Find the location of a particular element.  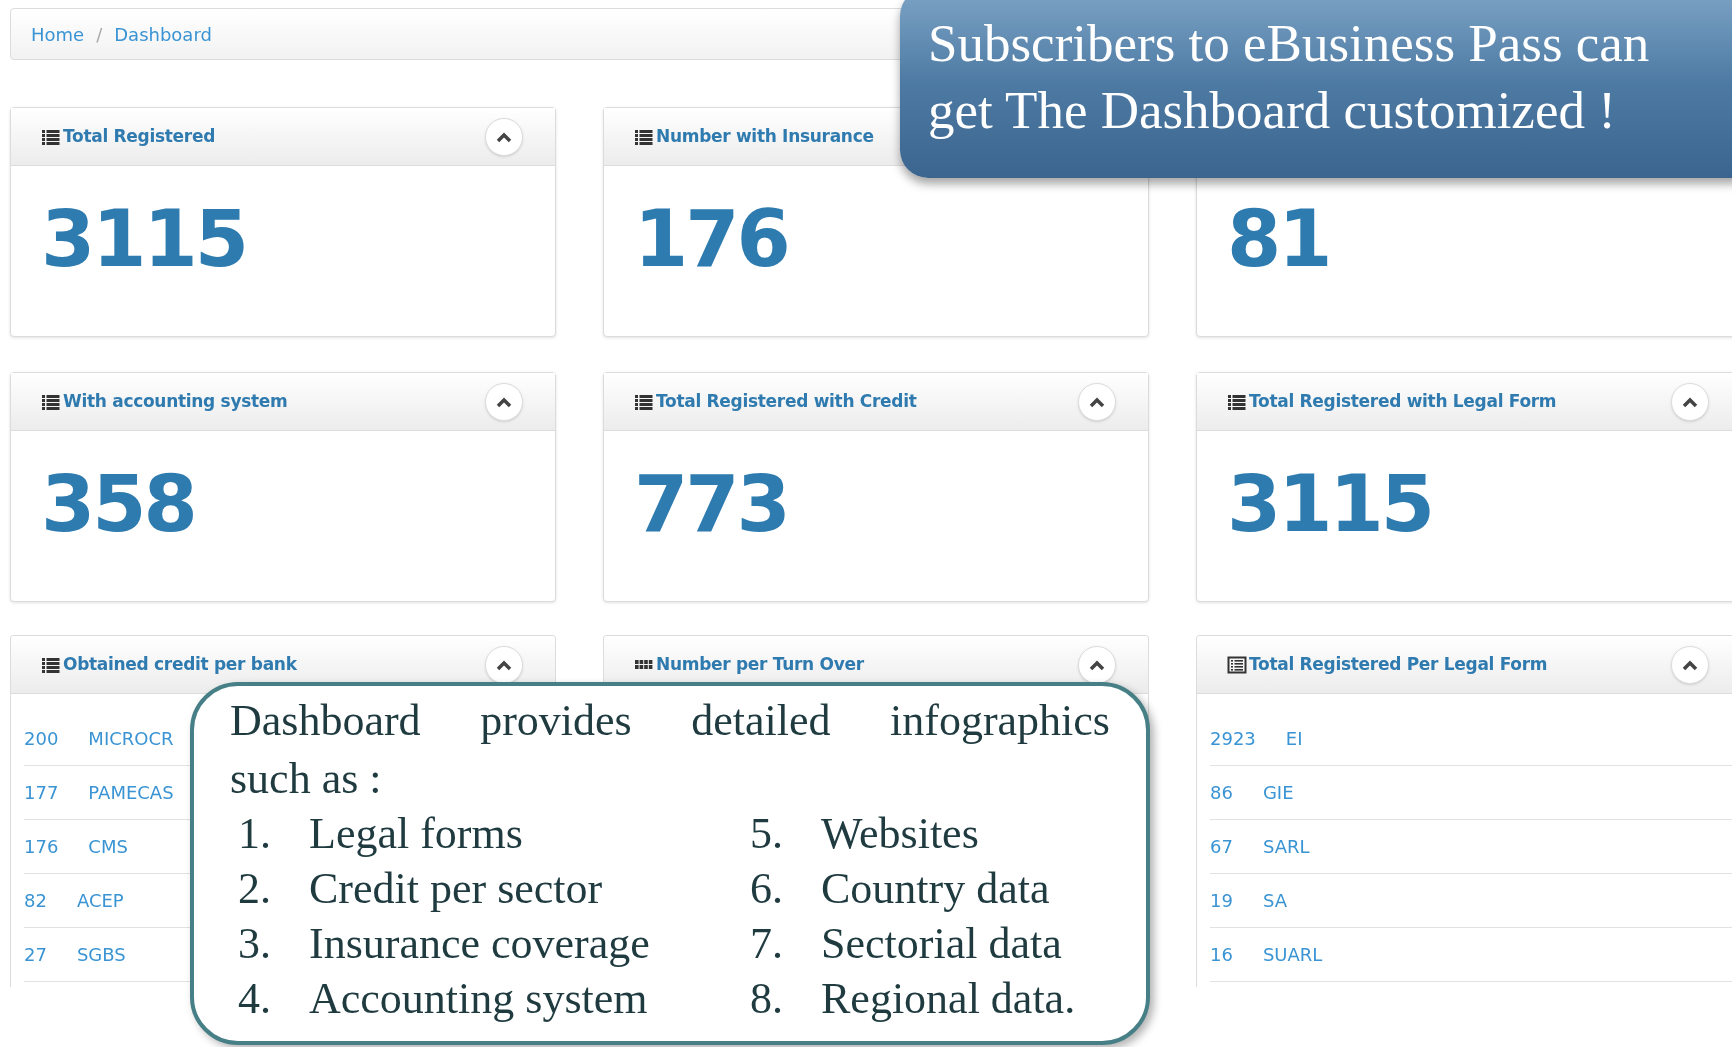

row-count: 177 is located at coordinates (41, 793).